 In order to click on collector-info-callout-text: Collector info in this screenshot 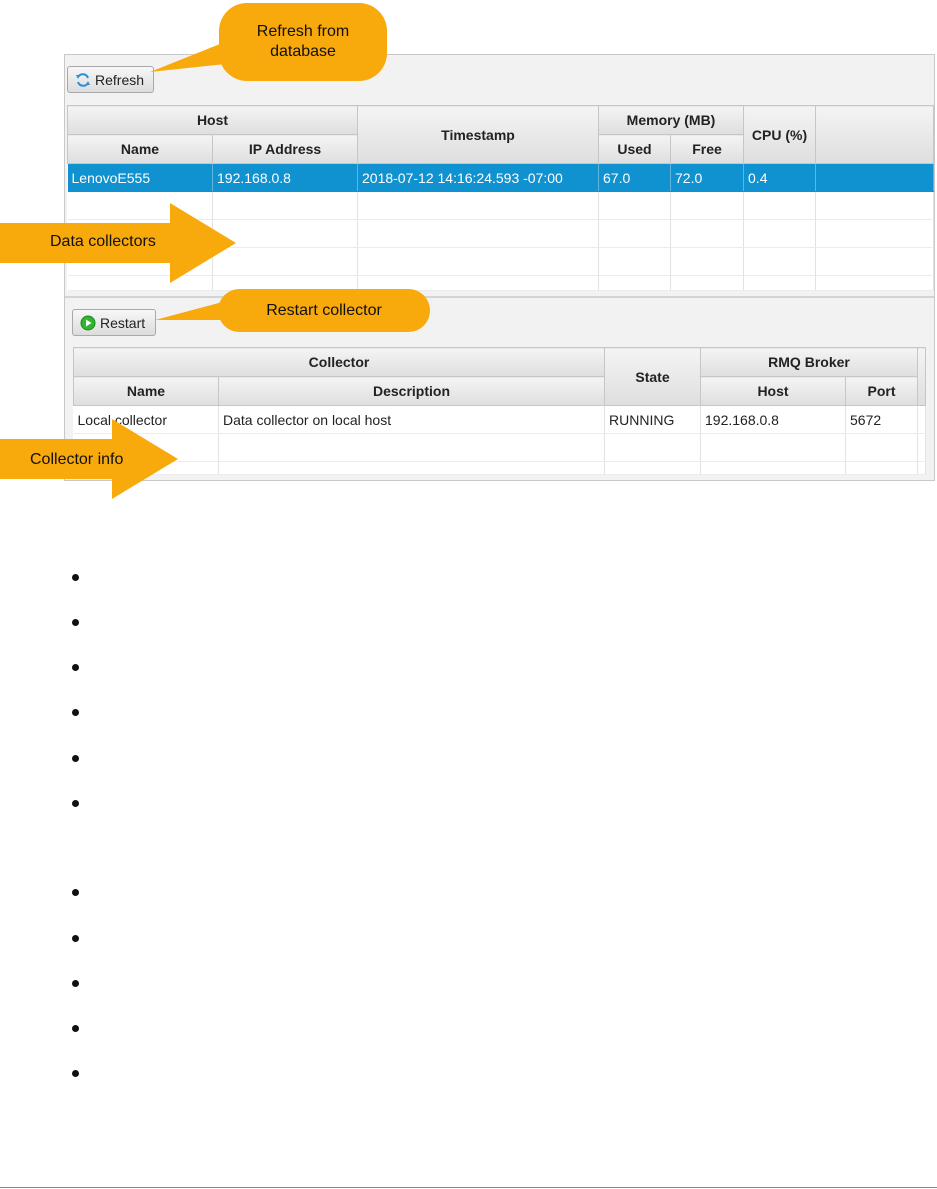, I will do `click(77, 459)`.